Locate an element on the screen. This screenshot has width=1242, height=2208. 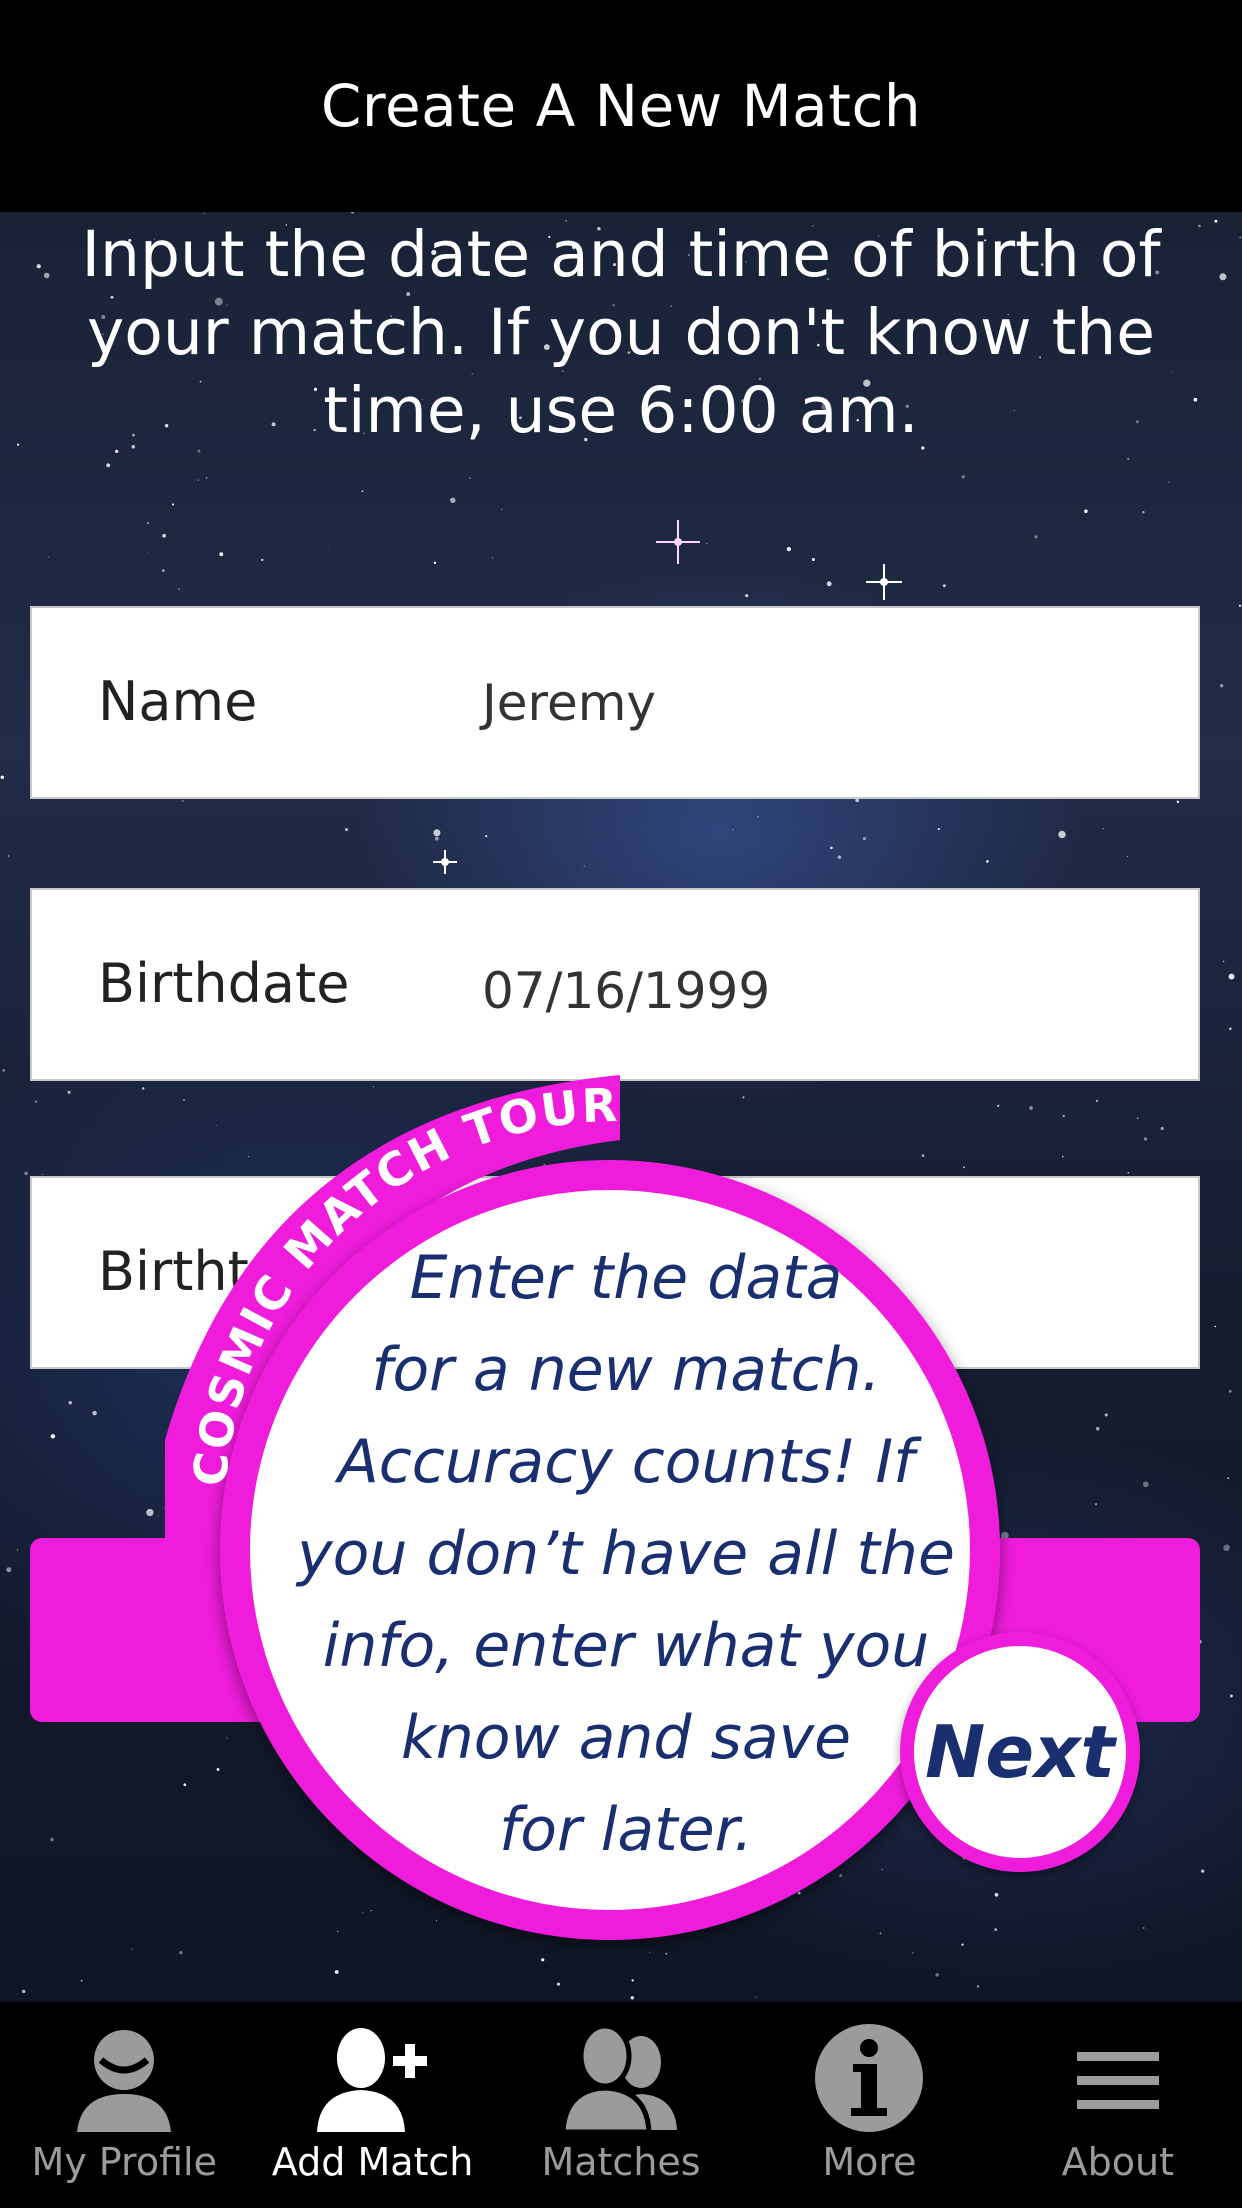
tour-message-line: know and save is located at coordinates (626, 1738).